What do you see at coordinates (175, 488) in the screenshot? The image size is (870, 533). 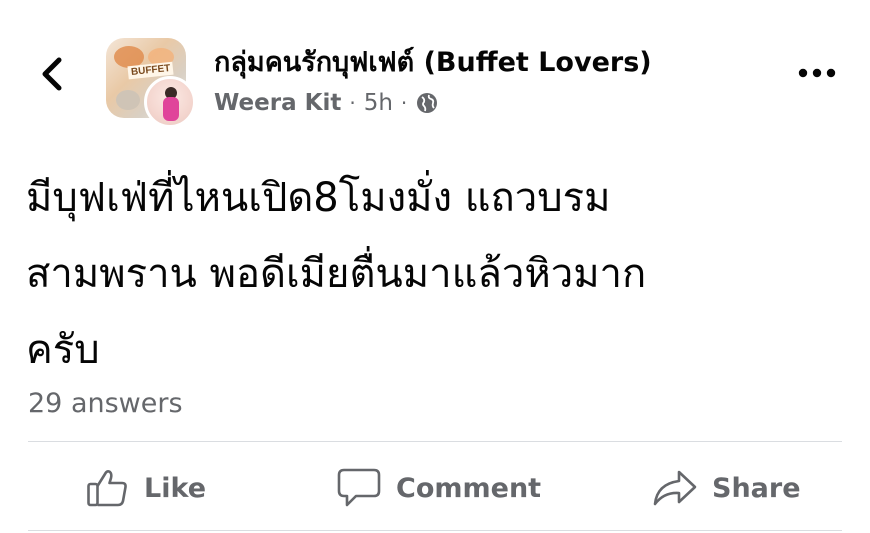 I see `like-label: Like` at bounding box center [175, 488].